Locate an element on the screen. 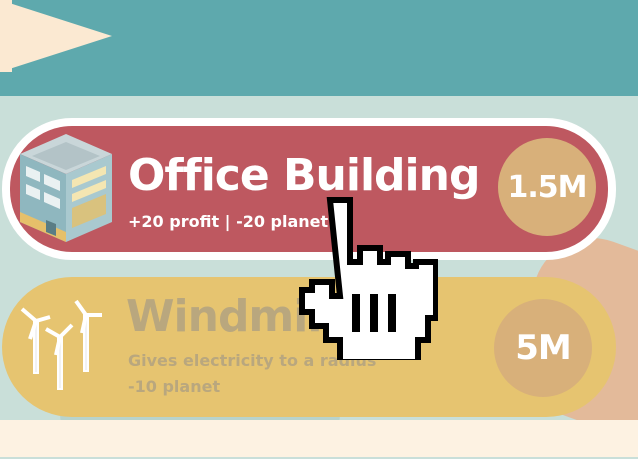 This screenshot has width=638, height=459. price-badge: 5M is located at coordinates (543, 348).